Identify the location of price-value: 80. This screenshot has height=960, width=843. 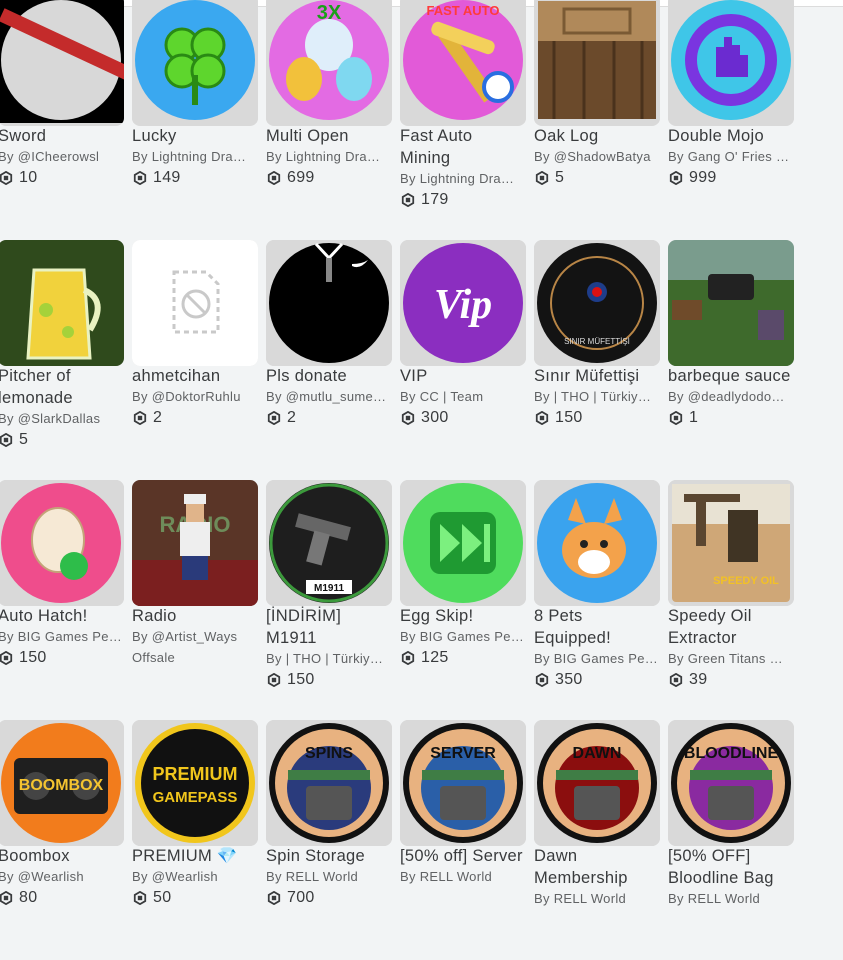
(28, 897).